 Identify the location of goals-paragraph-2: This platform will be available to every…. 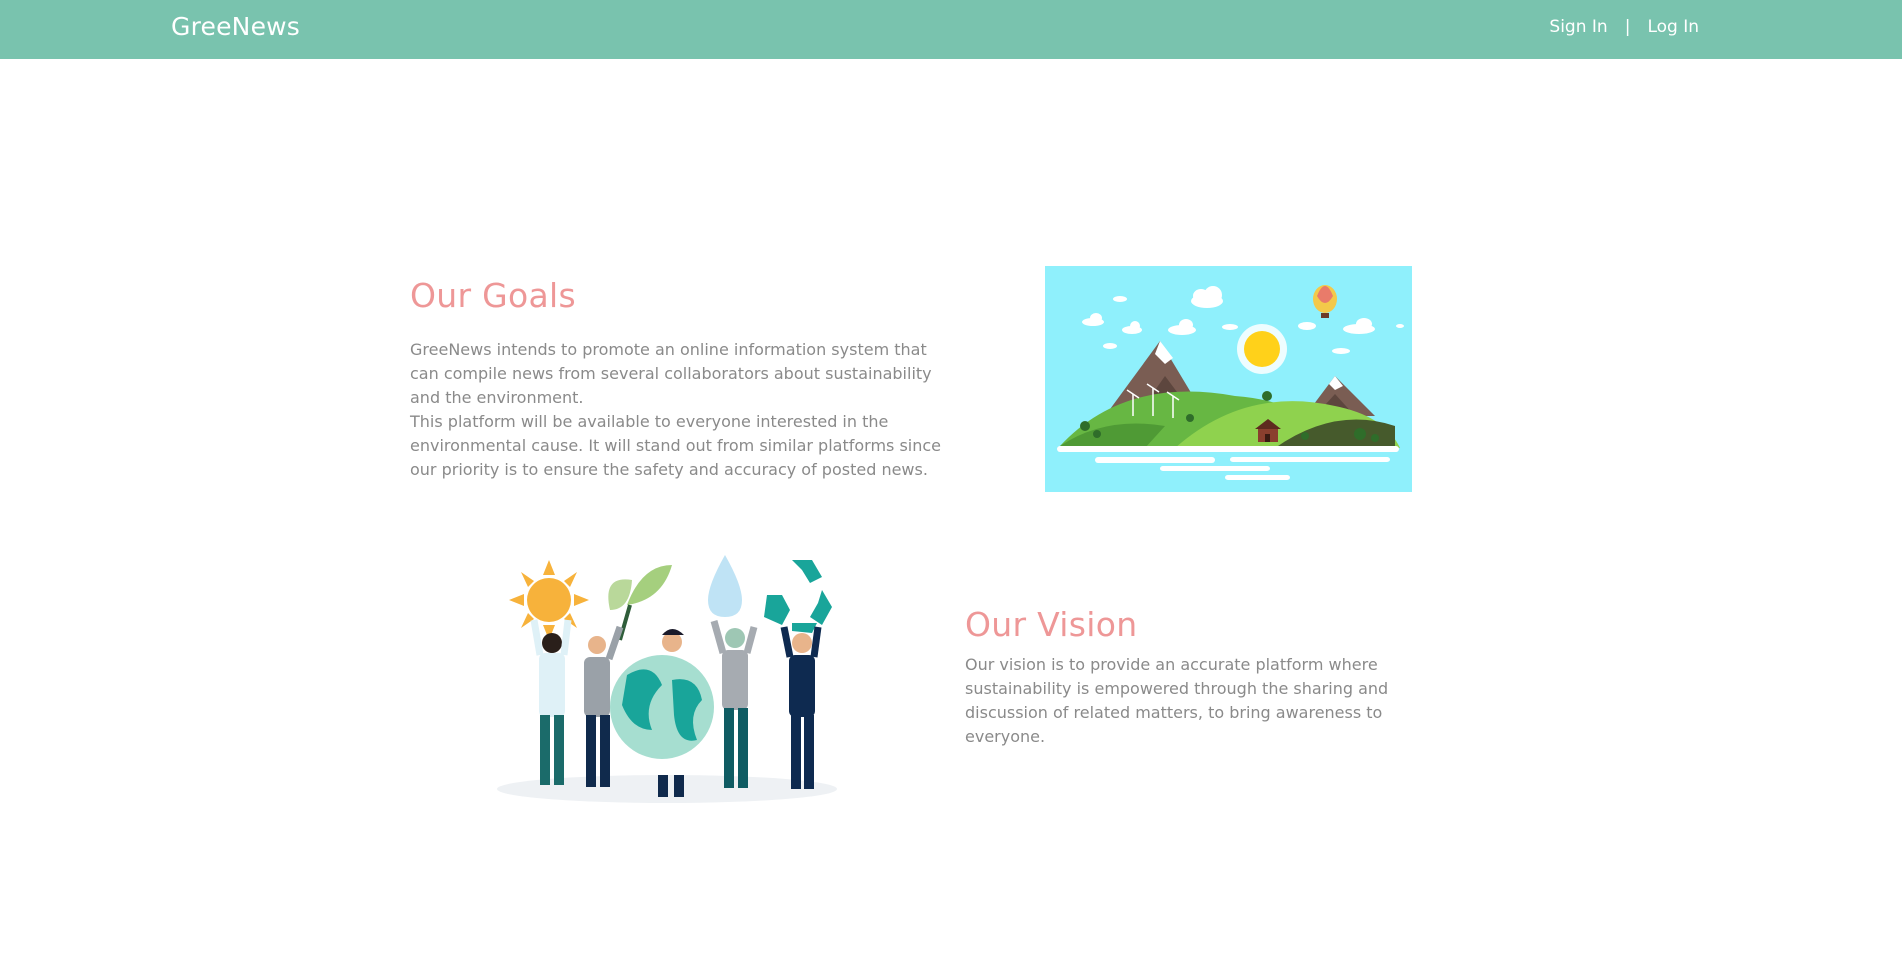
(676, 445).